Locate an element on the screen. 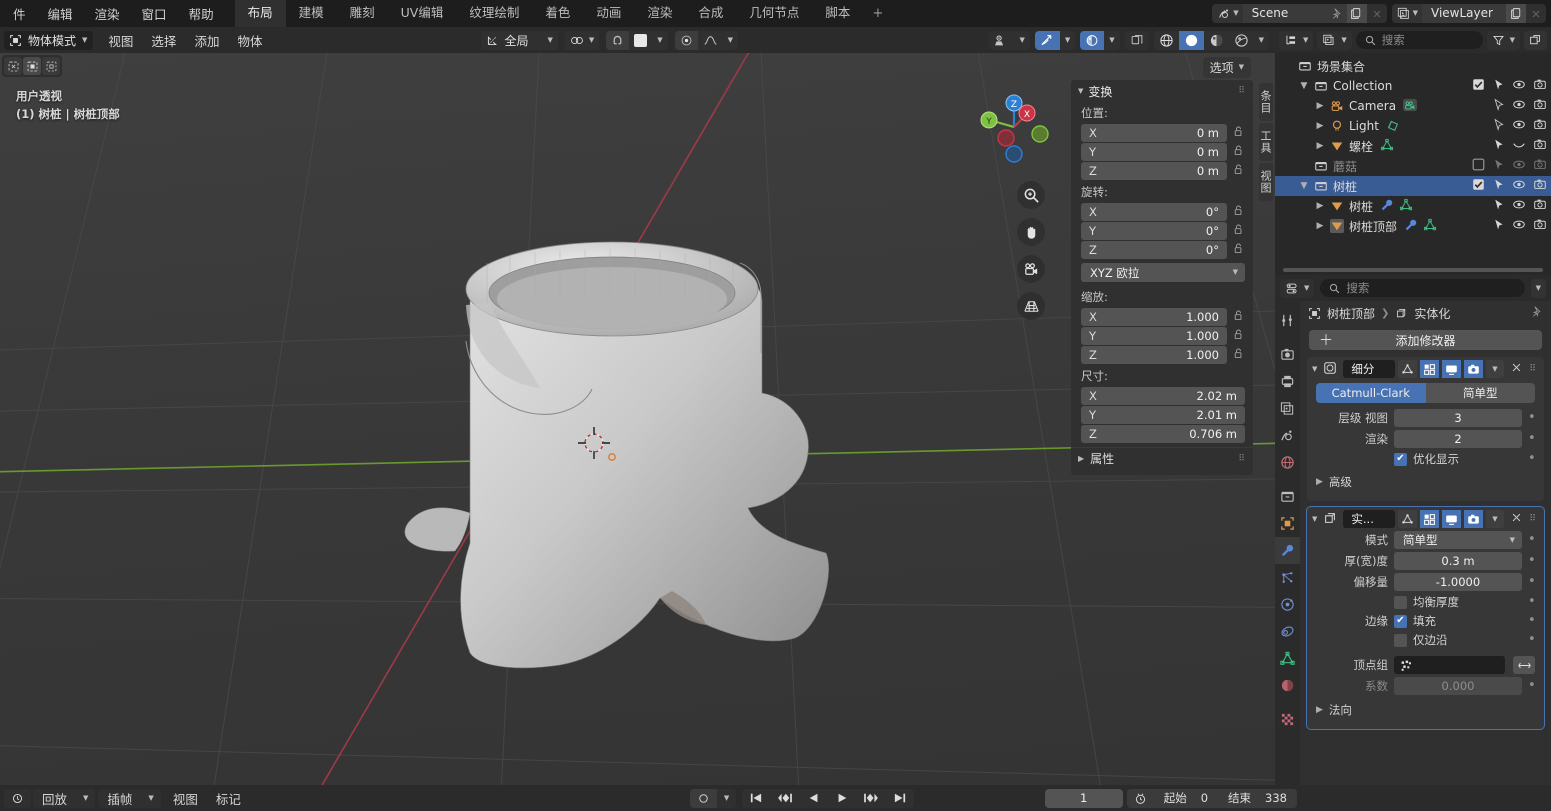  timeline-menu-group-0: 回放 ▼ is located at coordinates (64, 798).